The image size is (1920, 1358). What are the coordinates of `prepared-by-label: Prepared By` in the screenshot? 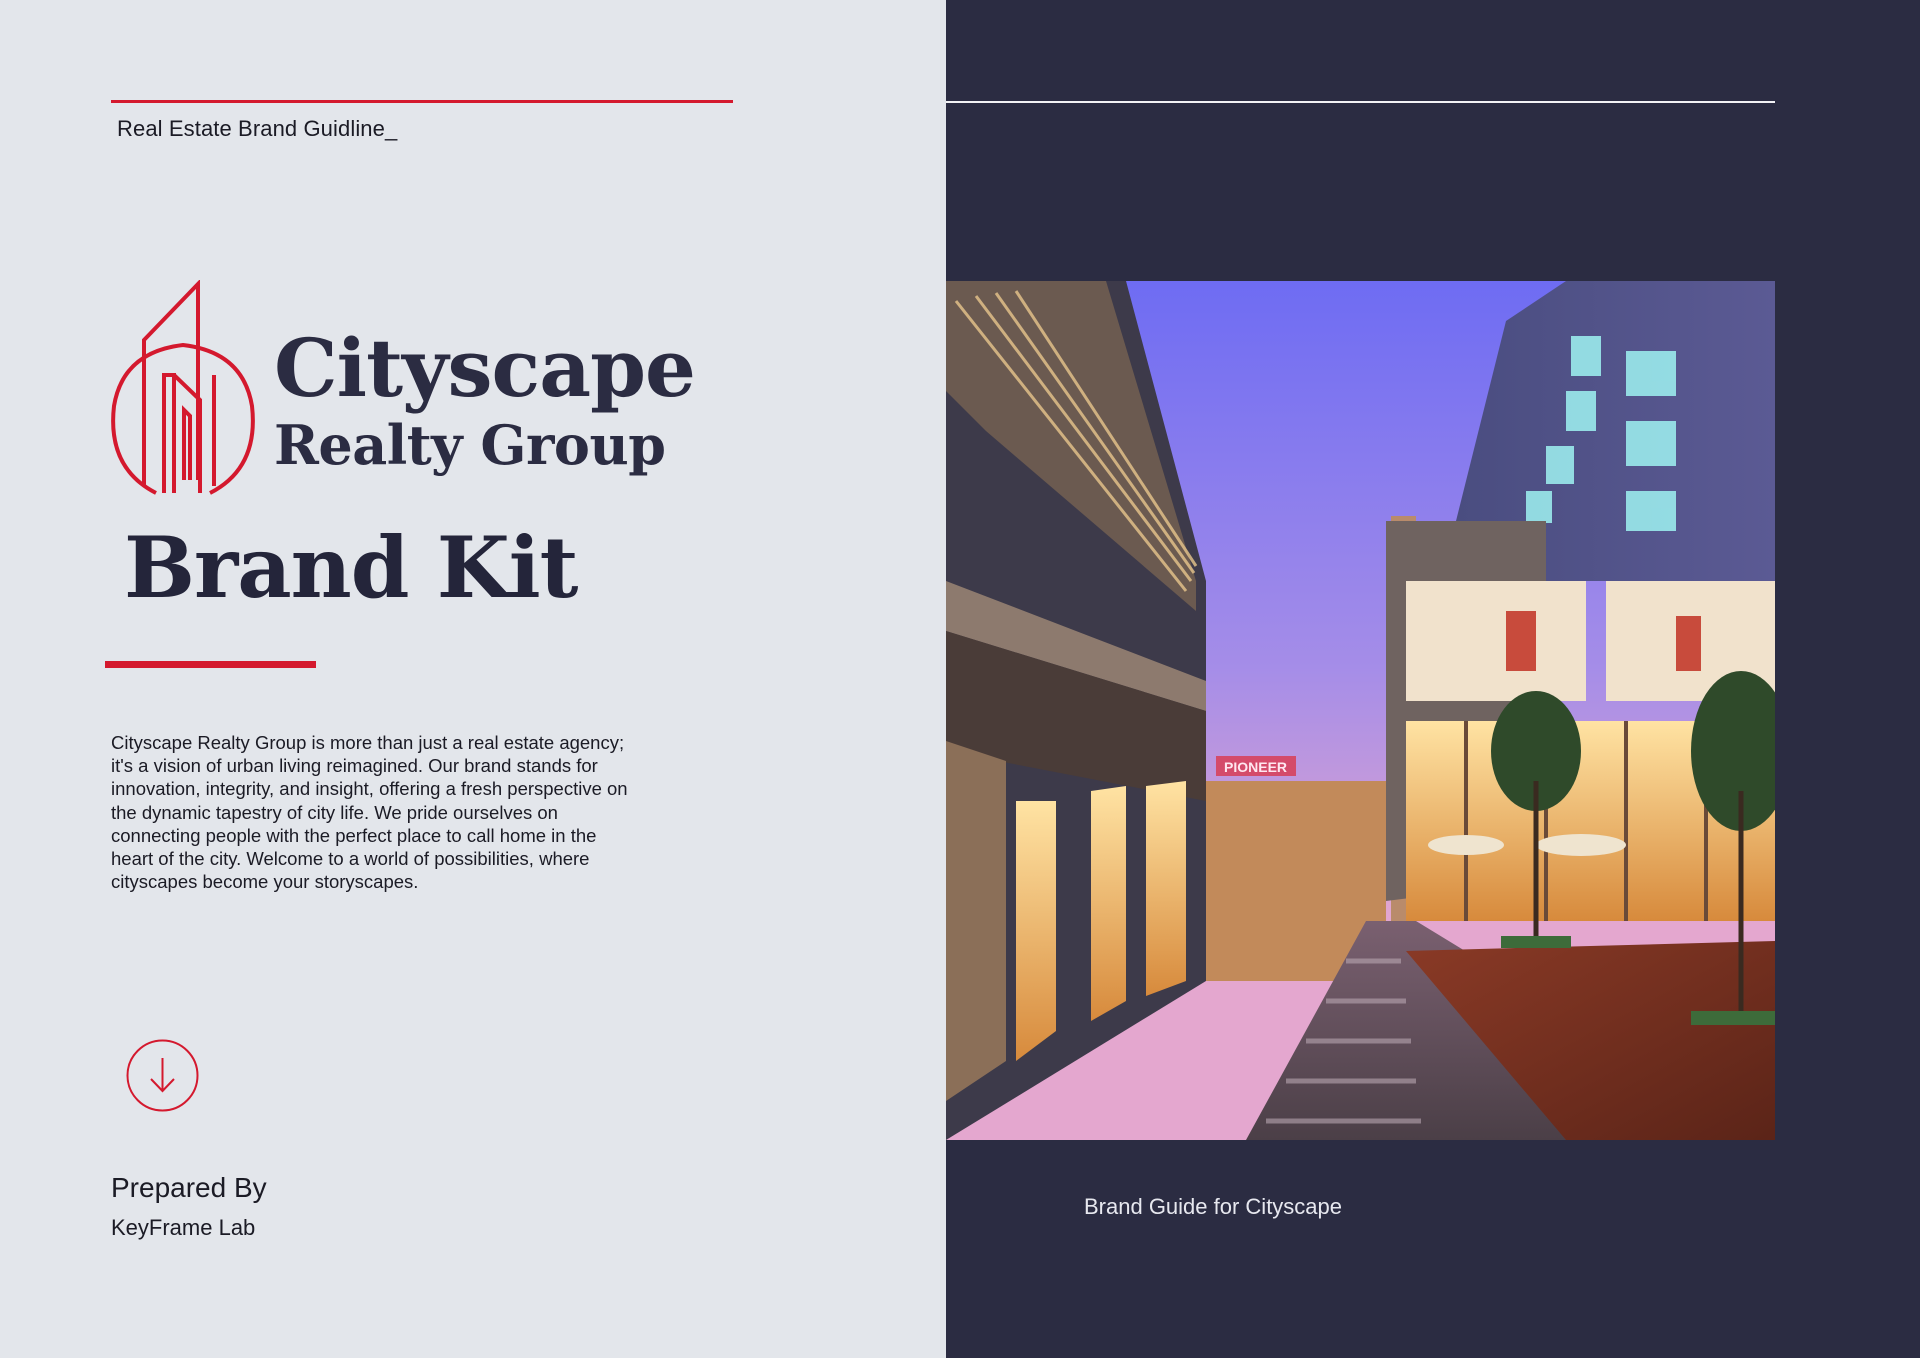 It's located at (189, 1187).